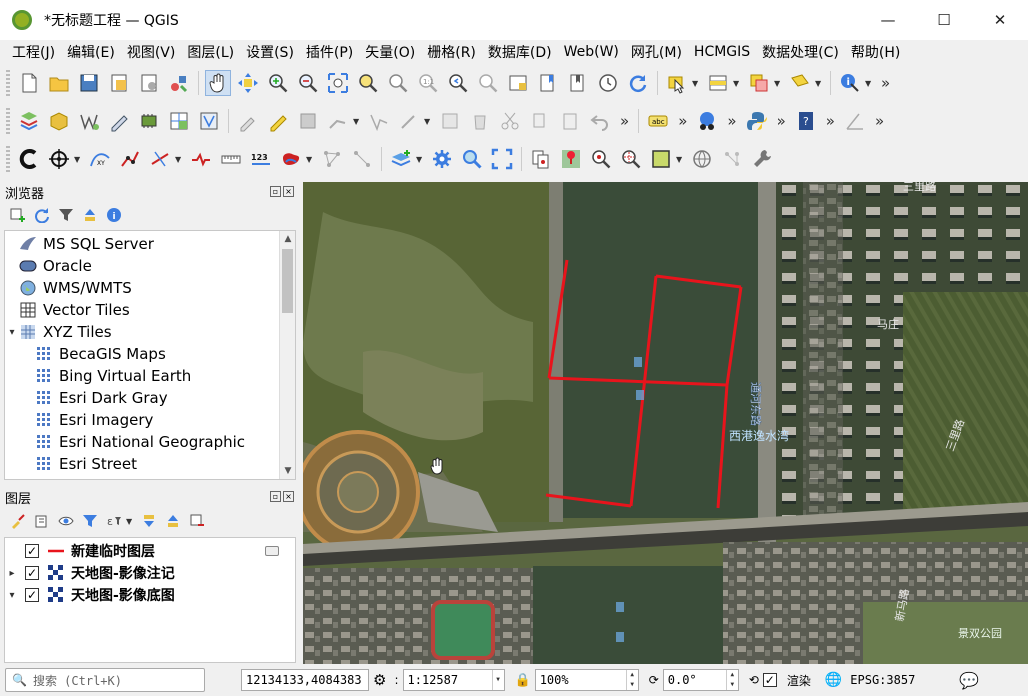 The image size is (1028, 696). What do you see at coordinates (332, 159) in the screenshot?
I see `network-graph-icon` at bounding box center [332, 159].